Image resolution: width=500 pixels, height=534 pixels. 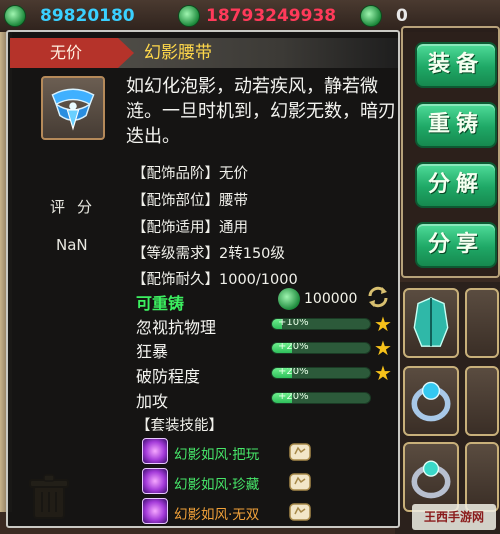 I want to click on equip-button: 装备, so click(x=456, y=65).